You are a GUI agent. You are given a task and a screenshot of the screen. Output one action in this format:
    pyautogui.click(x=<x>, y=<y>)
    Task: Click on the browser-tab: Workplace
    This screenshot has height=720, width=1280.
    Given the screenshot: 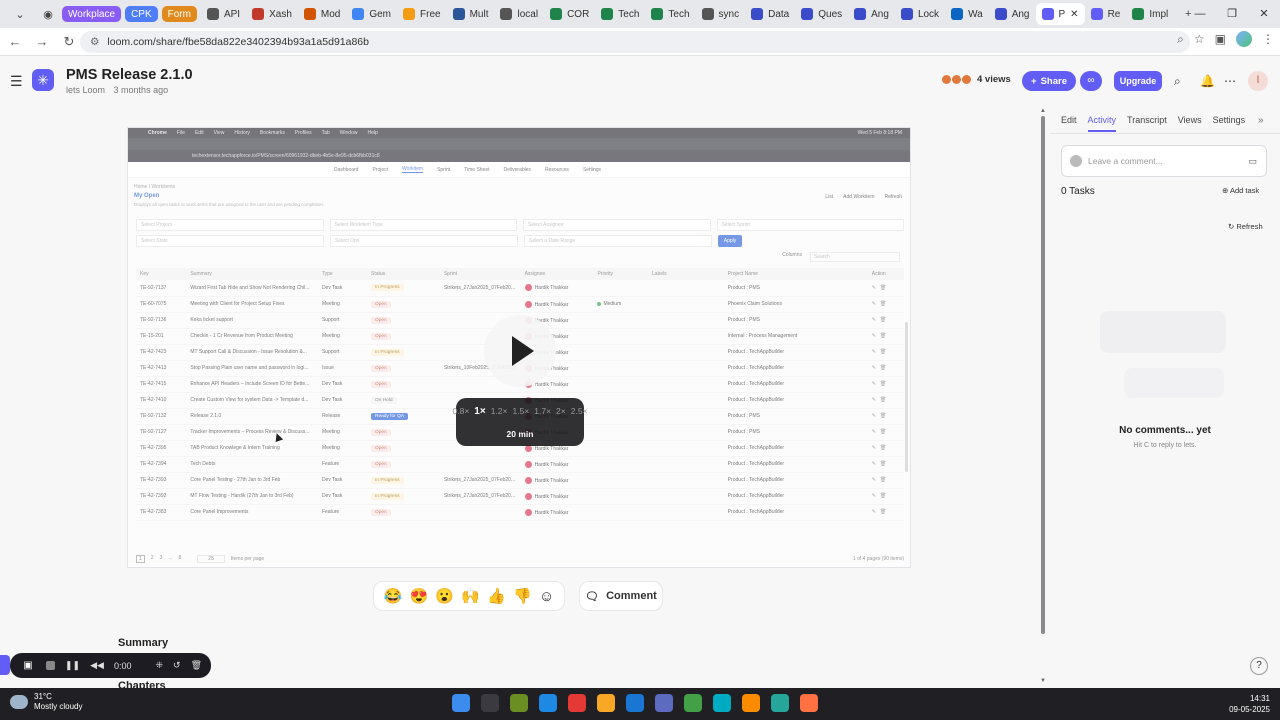 What is the action you would take?
    pyautogui.click(x=92, y=14)
    